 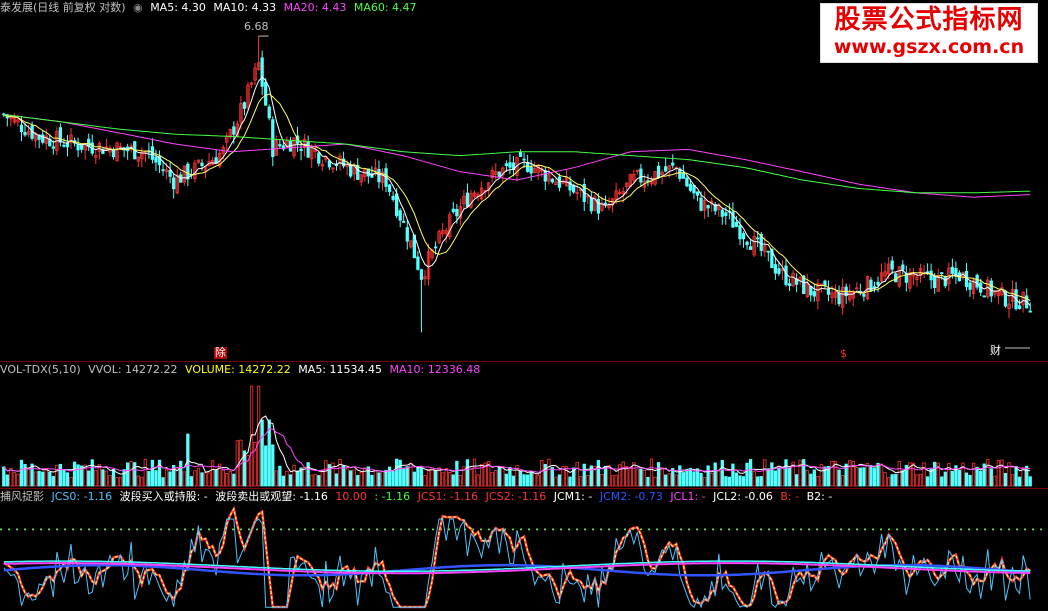 What do you see at coordinates (843, 354) in the screenshot?
I see `dividend-marker: $` at bounding box center [843, 354].